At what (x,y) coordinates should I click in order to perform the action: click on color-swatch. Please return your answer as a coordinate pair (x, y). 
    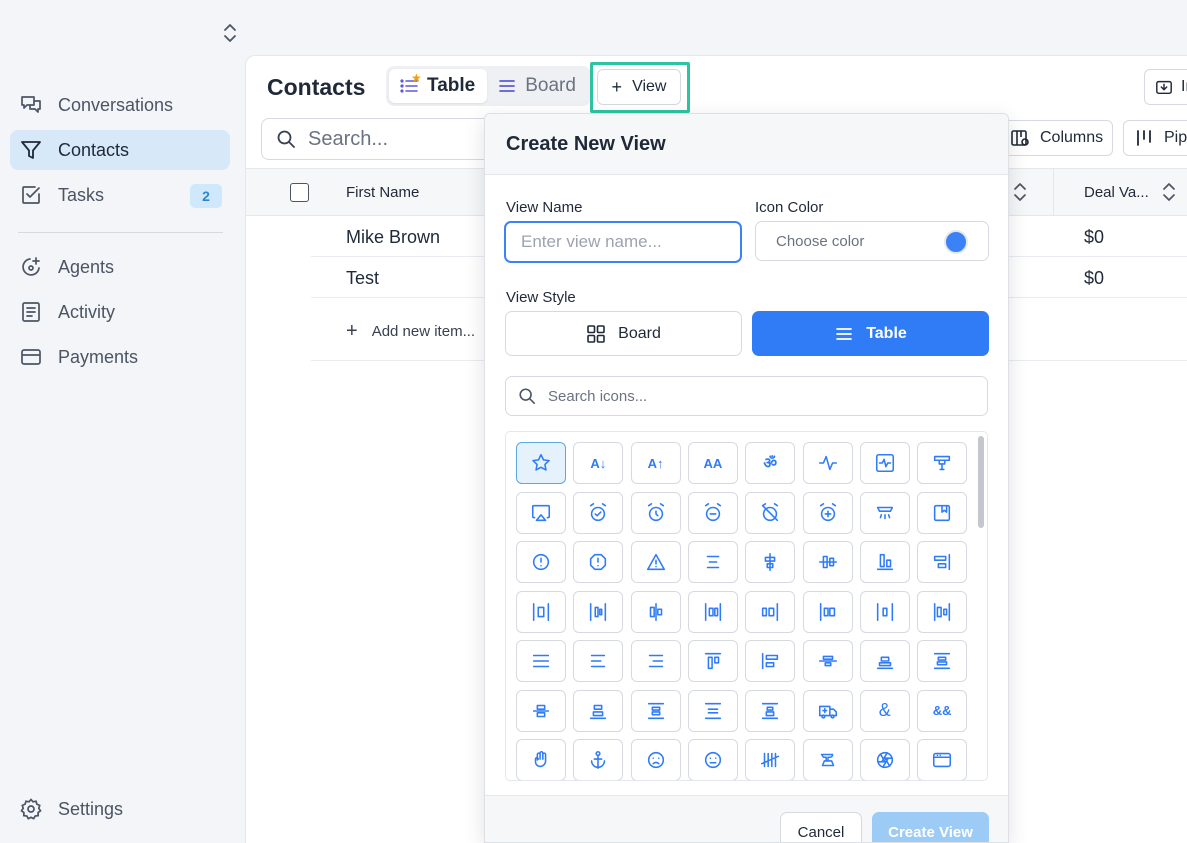
    Looking at the image, I should click on (956, 242).